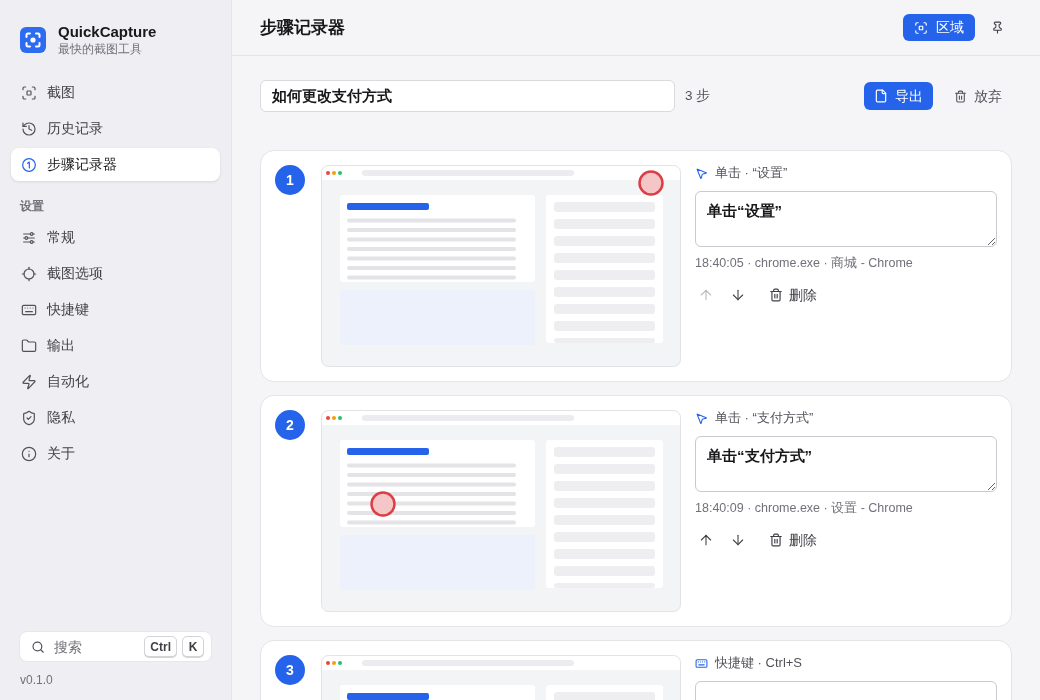 Image resolution: width=1040 pixels, height=700 pixels. What do you see at coordinates (764, 418) in the screenshot?
I see `step-action-label: 单击 · “支付方式”` at bounding box center [764, 418].